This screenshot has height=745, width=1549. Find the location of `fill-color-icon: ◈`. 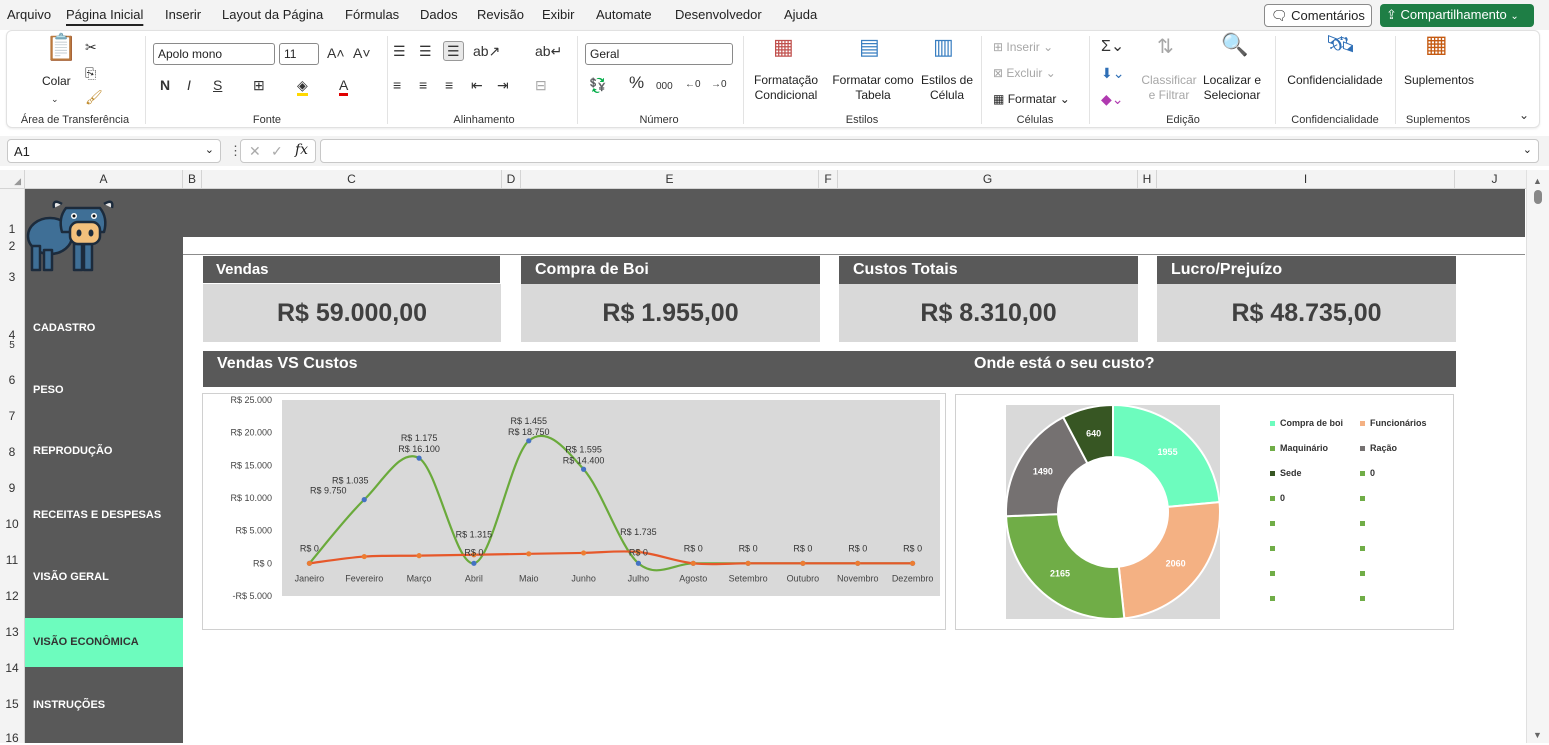

fill-color-icon: ◈ is located at coordinates (302, 86).